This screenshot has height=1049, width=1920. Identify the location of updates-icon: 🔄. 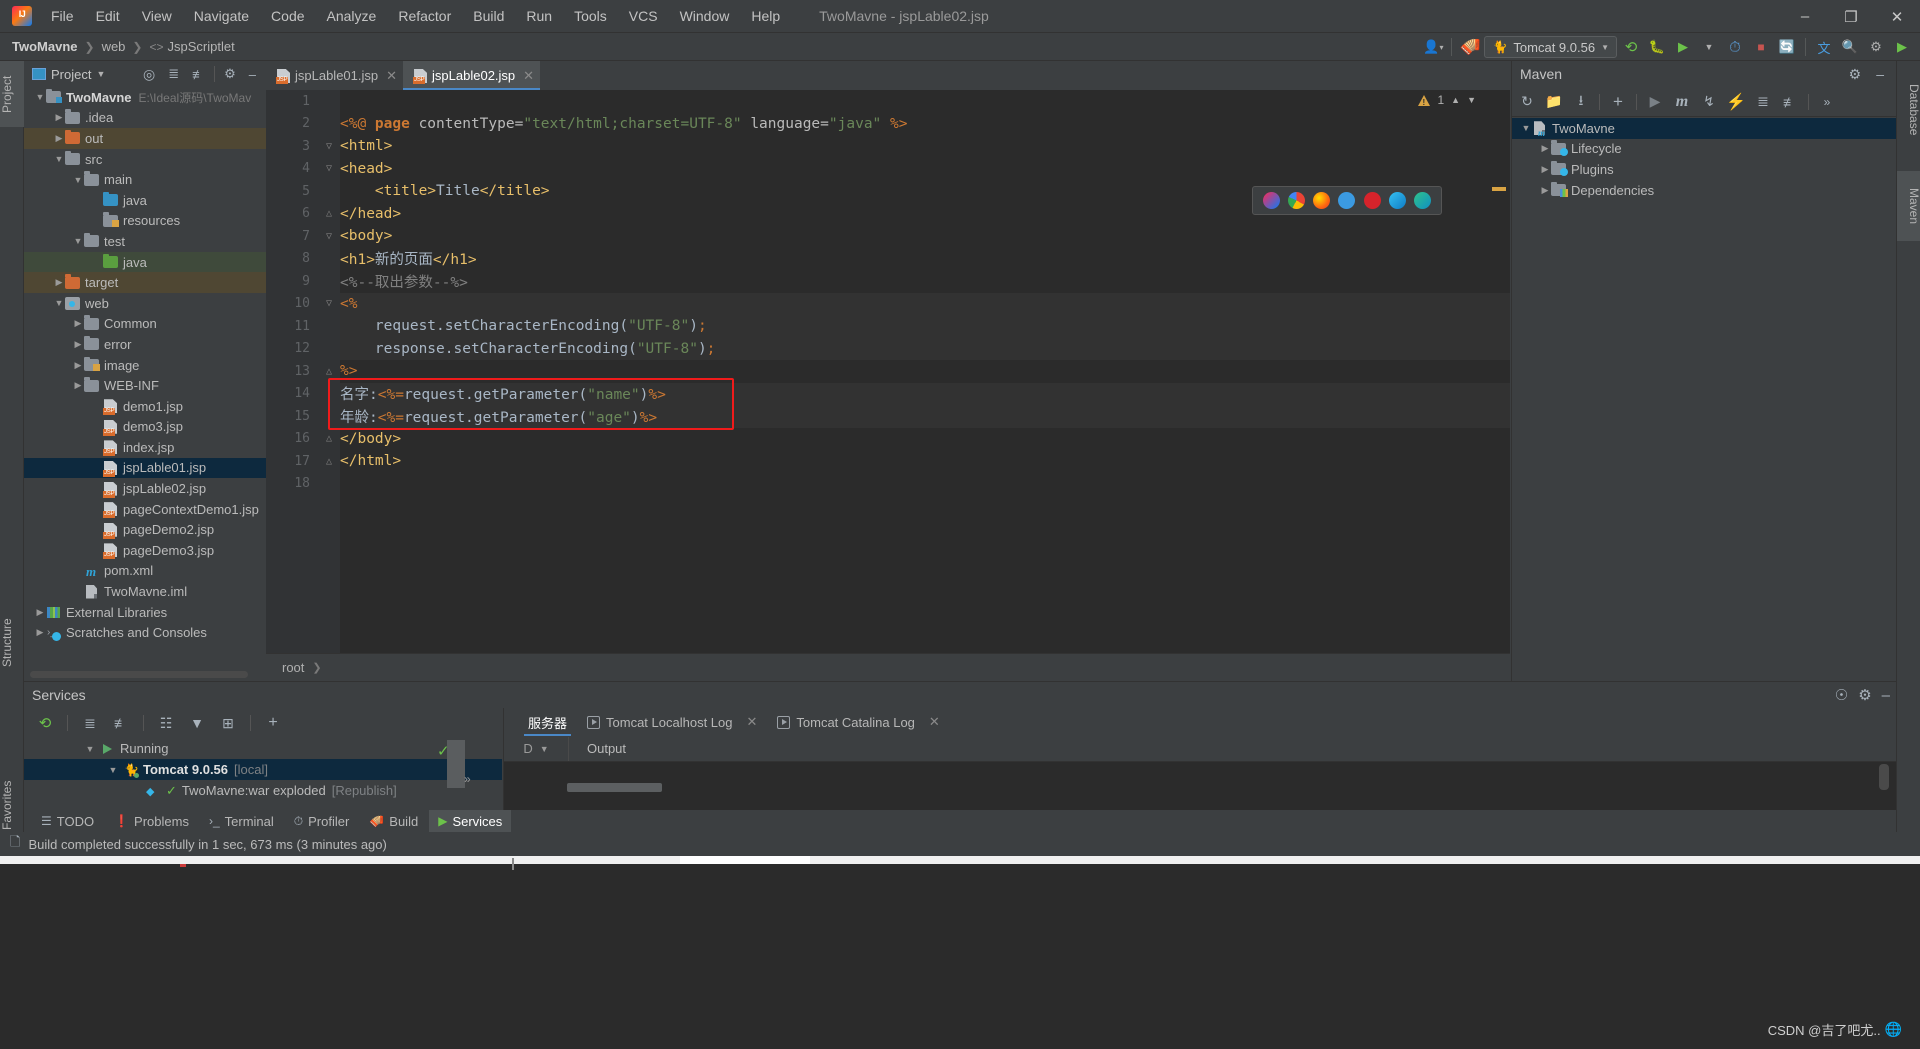
(1787, 47).